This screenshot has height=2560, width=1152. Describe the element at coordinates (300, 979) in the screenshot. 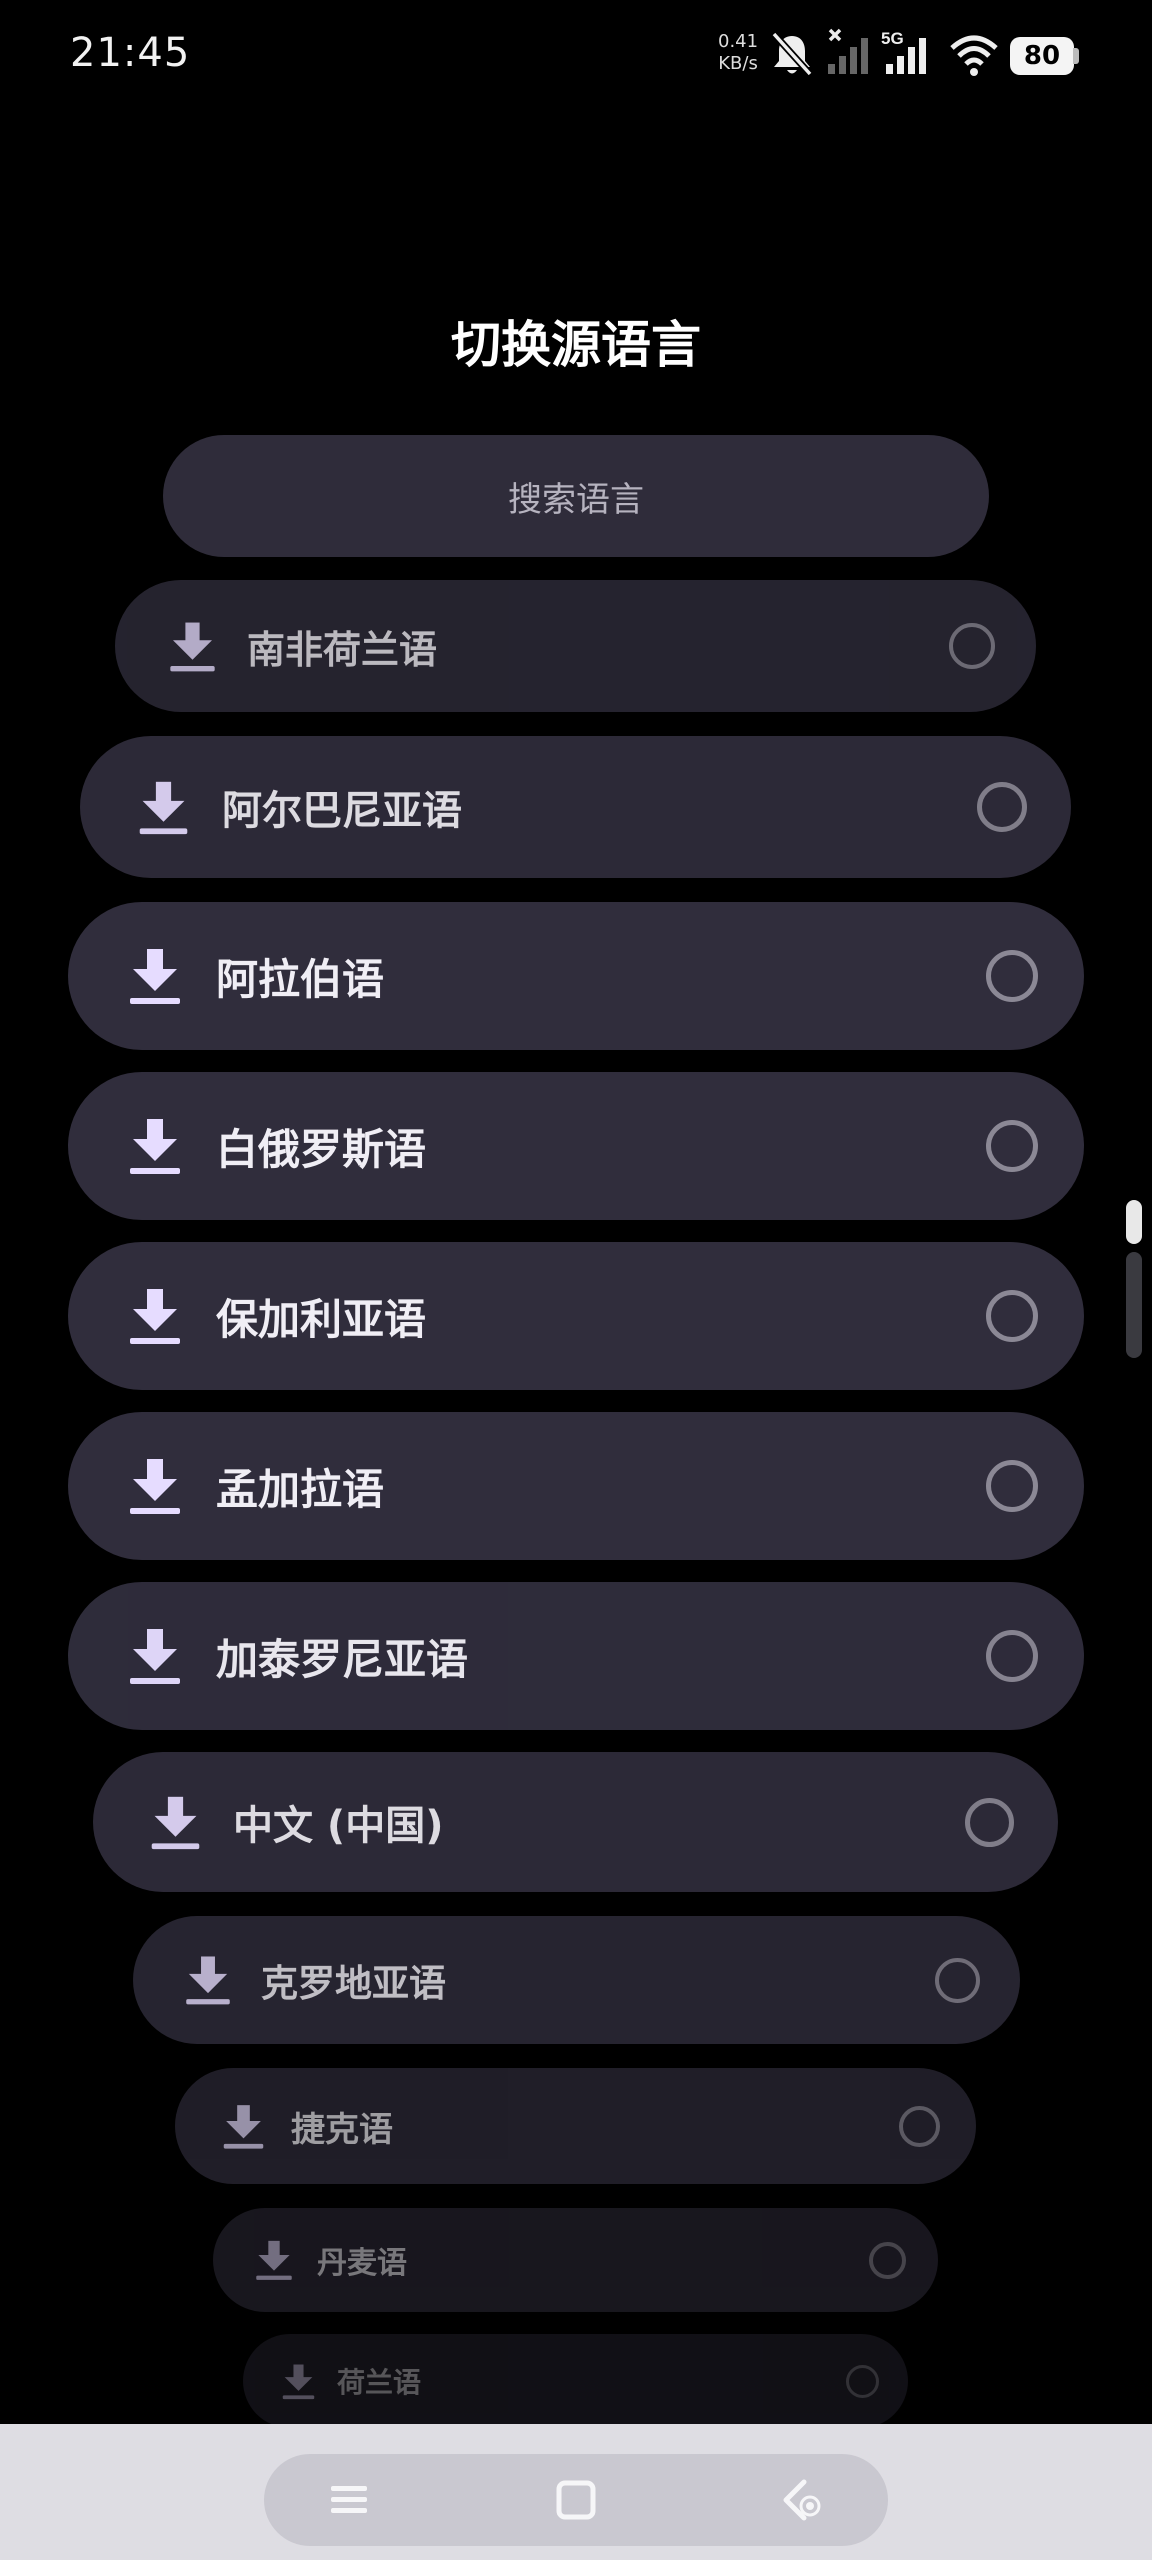

I see `language-label: 阿拉伯语` at that location.